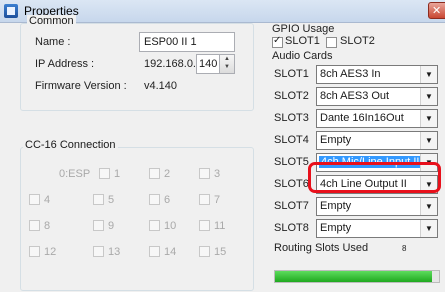  I want to click on slot2-select: 8ch AES3 Out ▼, so click(377, 96).